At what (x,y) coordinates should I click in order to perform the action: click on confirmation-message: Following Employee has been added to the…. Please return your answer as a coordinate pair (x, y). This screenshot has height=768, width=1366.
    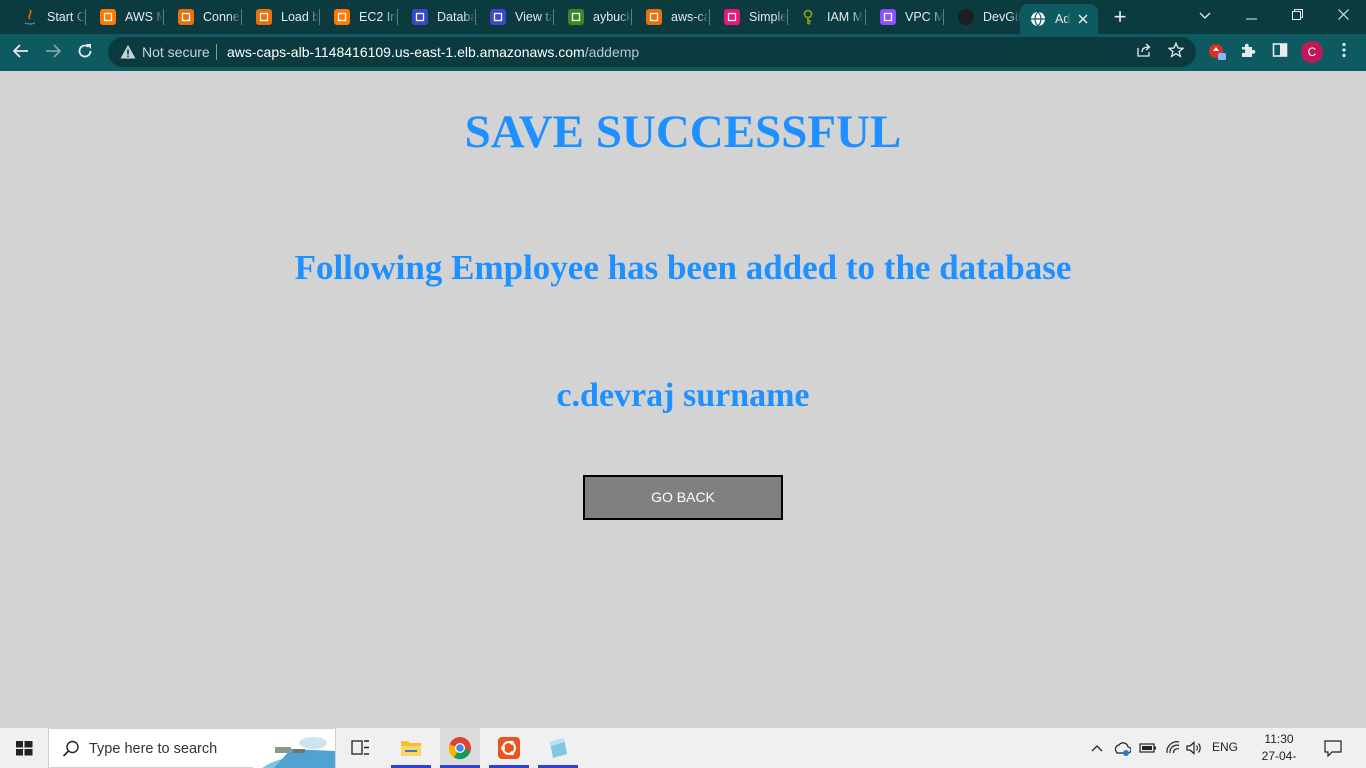
    Looking at the image, I should click on (683, 267).